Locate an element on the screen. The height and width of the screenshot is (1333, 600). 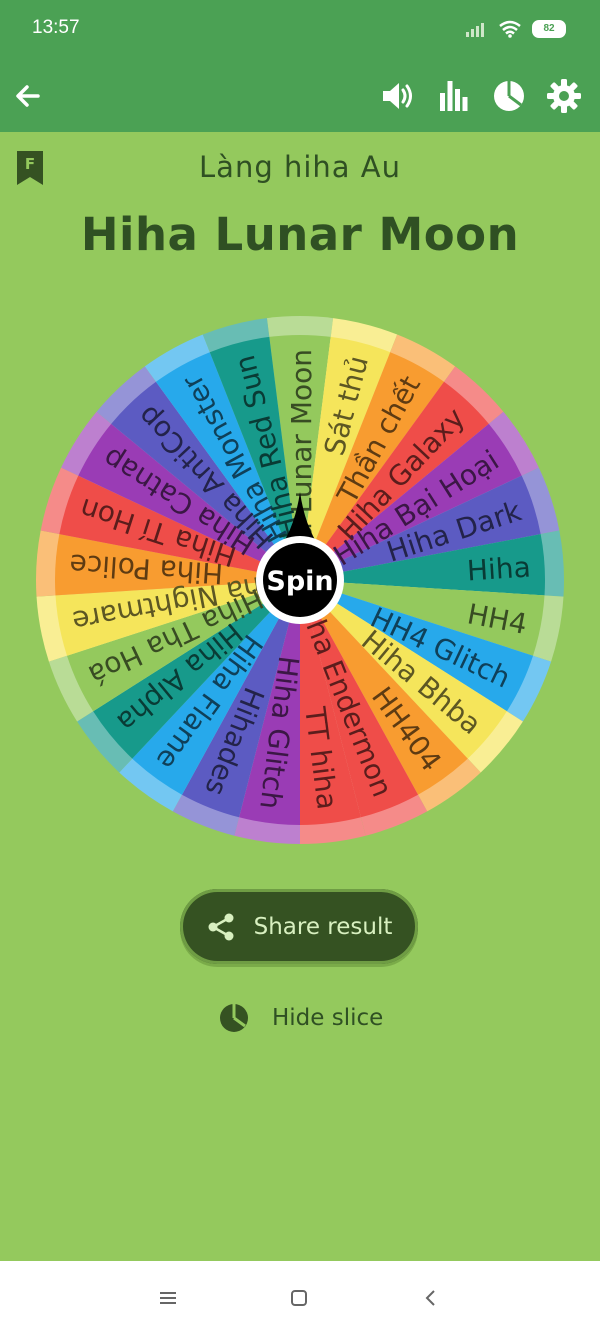
wheel-subtitle: Làng hiha Au is located at coordinates (300, 167).